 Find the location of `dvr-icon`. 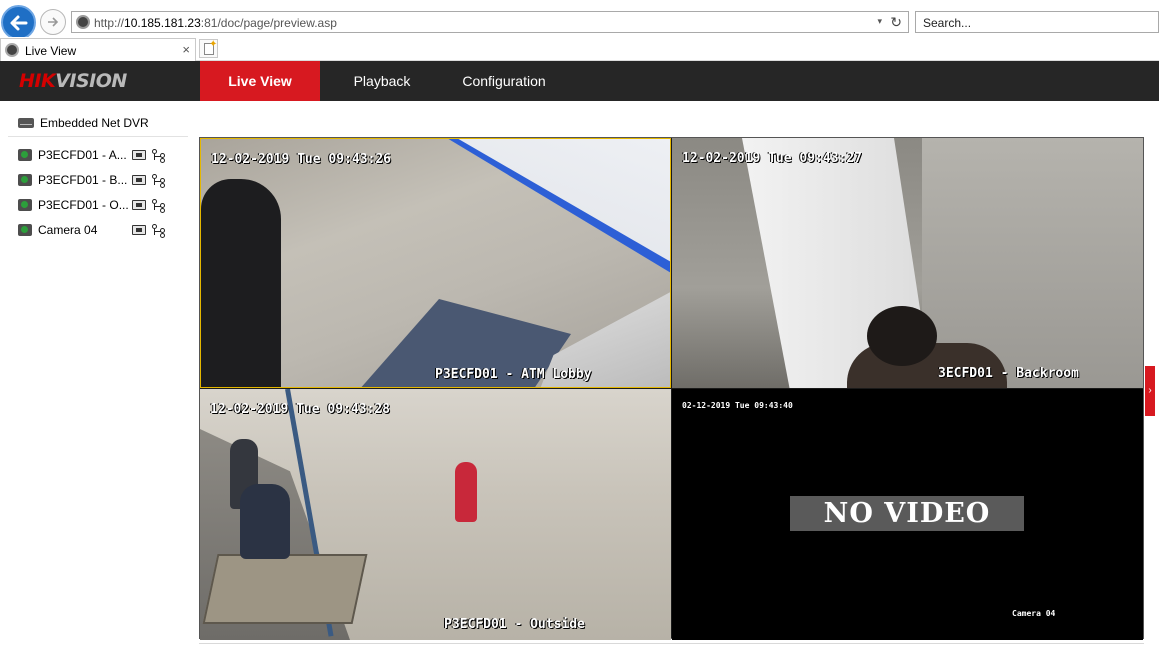

dvr-icon is located at coordinates (26, 123).